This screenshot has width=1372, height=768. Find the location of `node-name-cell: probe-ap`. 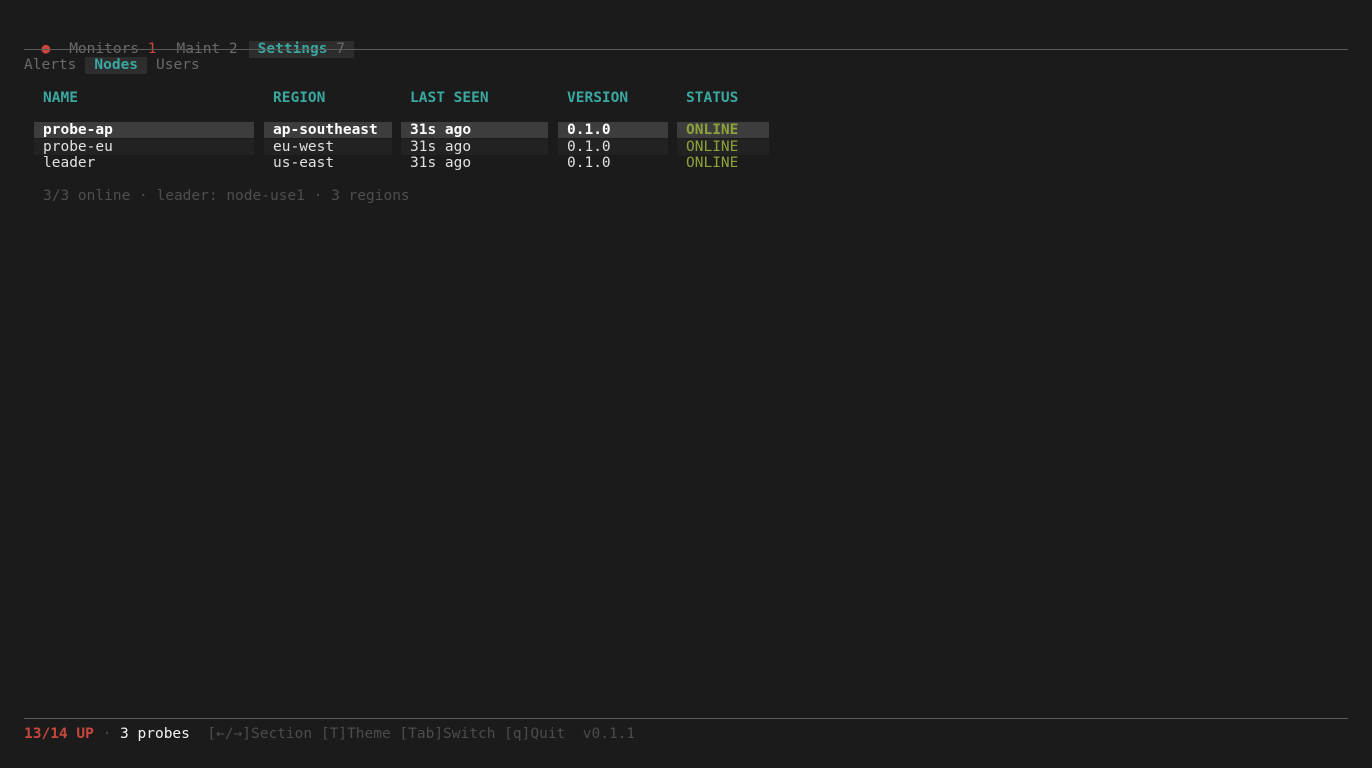

node-name-cell: probe-ap is located at coordinates (144, 130).